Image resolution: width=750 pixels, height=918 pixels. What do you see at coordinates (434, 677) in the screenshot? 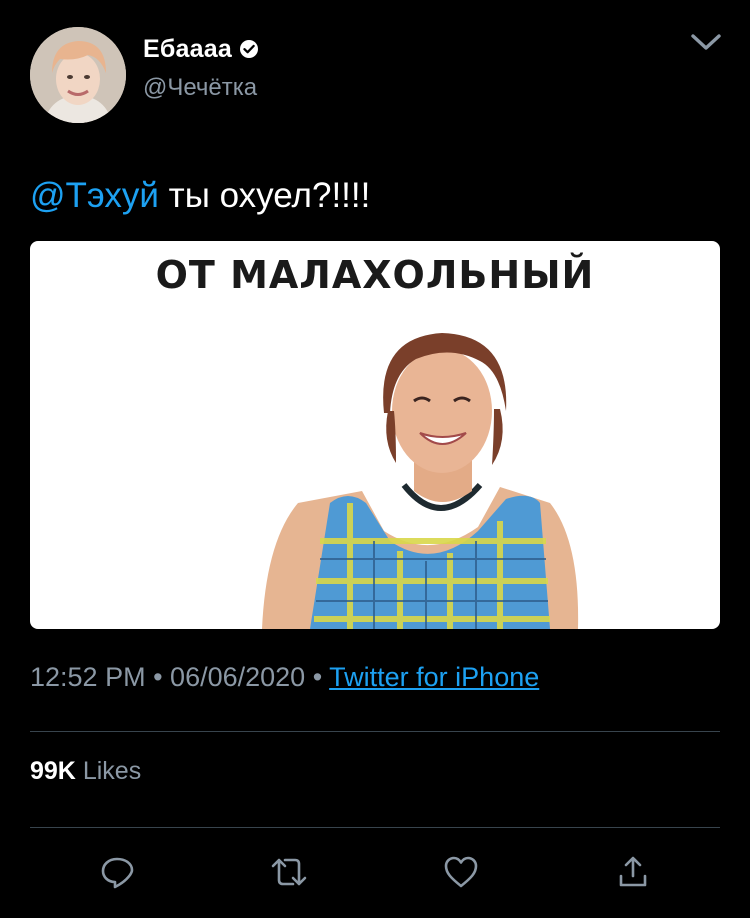
I see `source-link: Twitter for iPhone` at bounding box center [434, 677].